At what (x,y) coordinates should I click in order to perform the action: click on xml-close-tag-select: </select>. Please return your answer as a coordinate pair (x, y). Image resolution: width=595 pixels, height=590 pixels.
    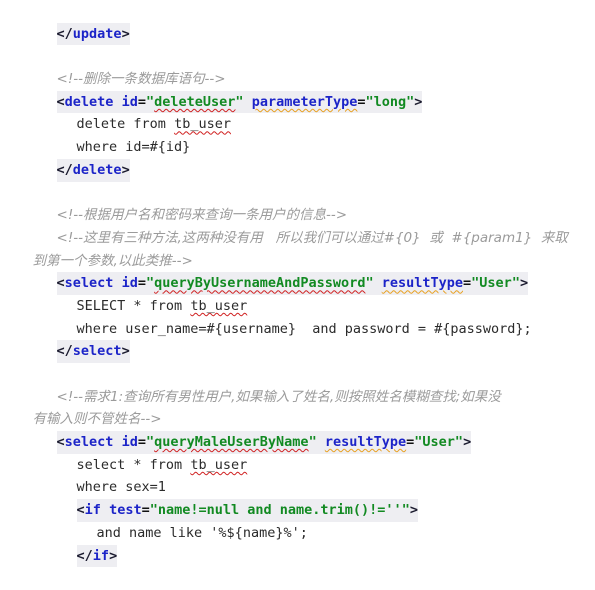
    Looking at the image, I should click on (93, 352).